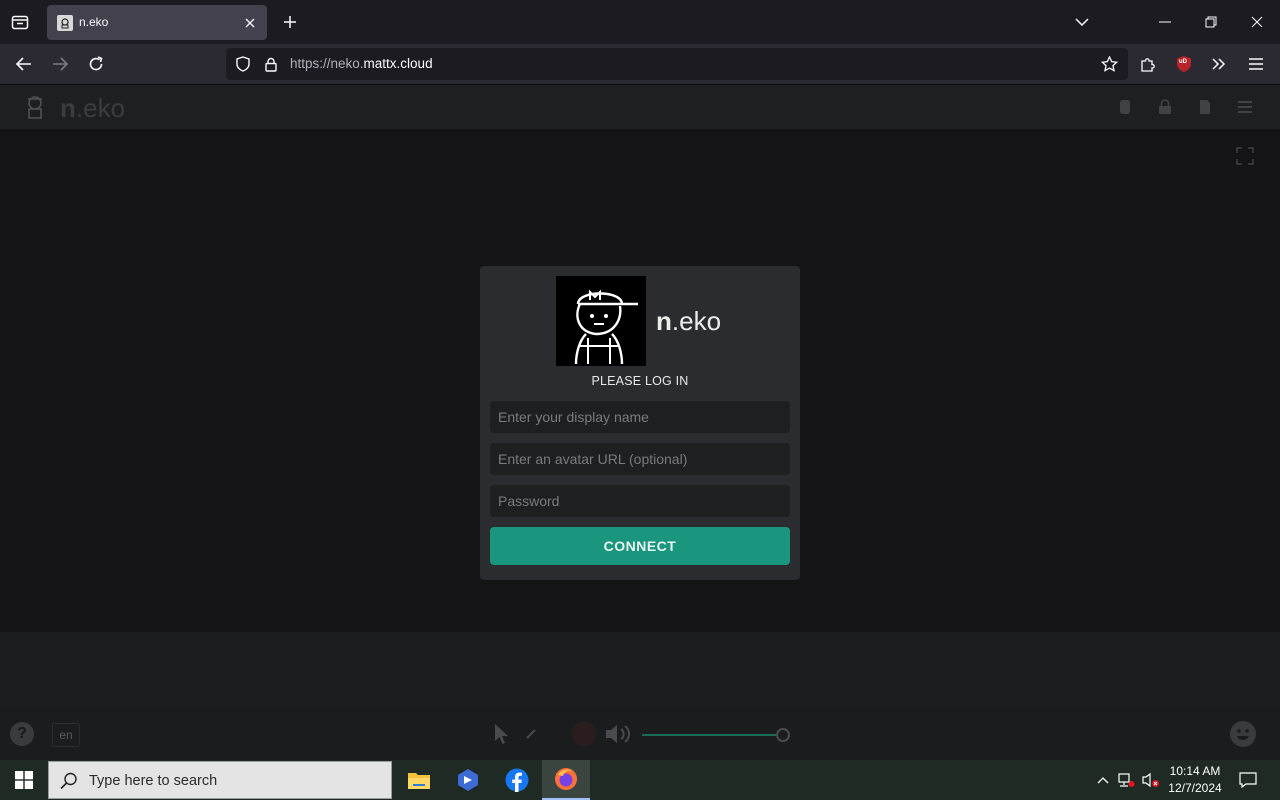 The width and height of the screenshot is (1280, 800). I want to click on list-all-tabs-icon, so click(1082, 22).